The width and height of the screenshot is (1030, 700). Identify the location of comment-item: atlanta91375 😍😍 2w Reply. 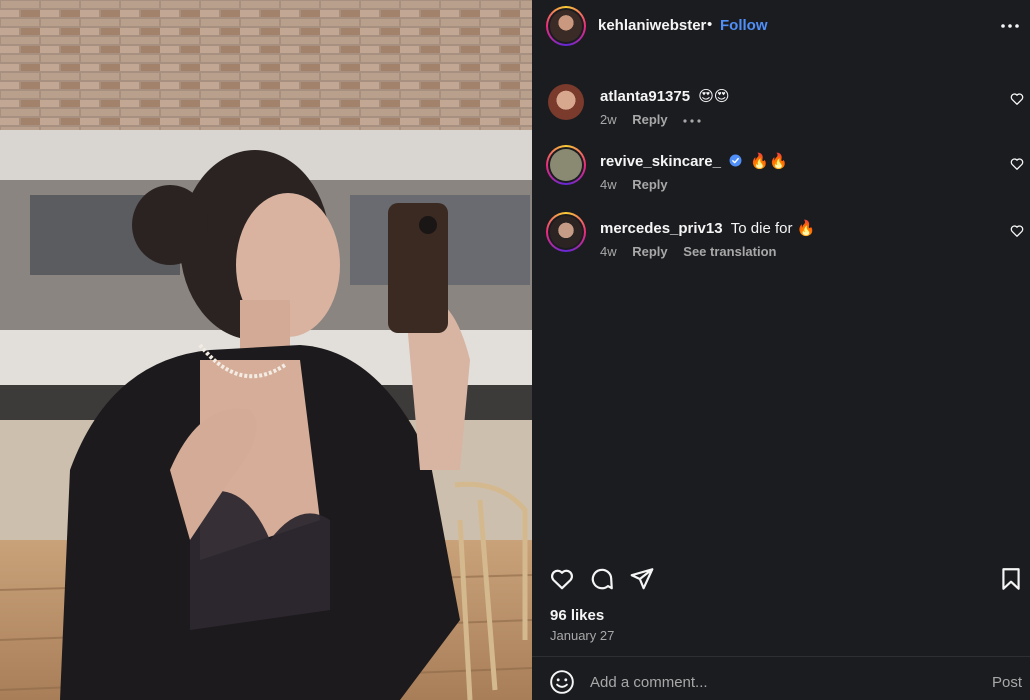
(781, 112).